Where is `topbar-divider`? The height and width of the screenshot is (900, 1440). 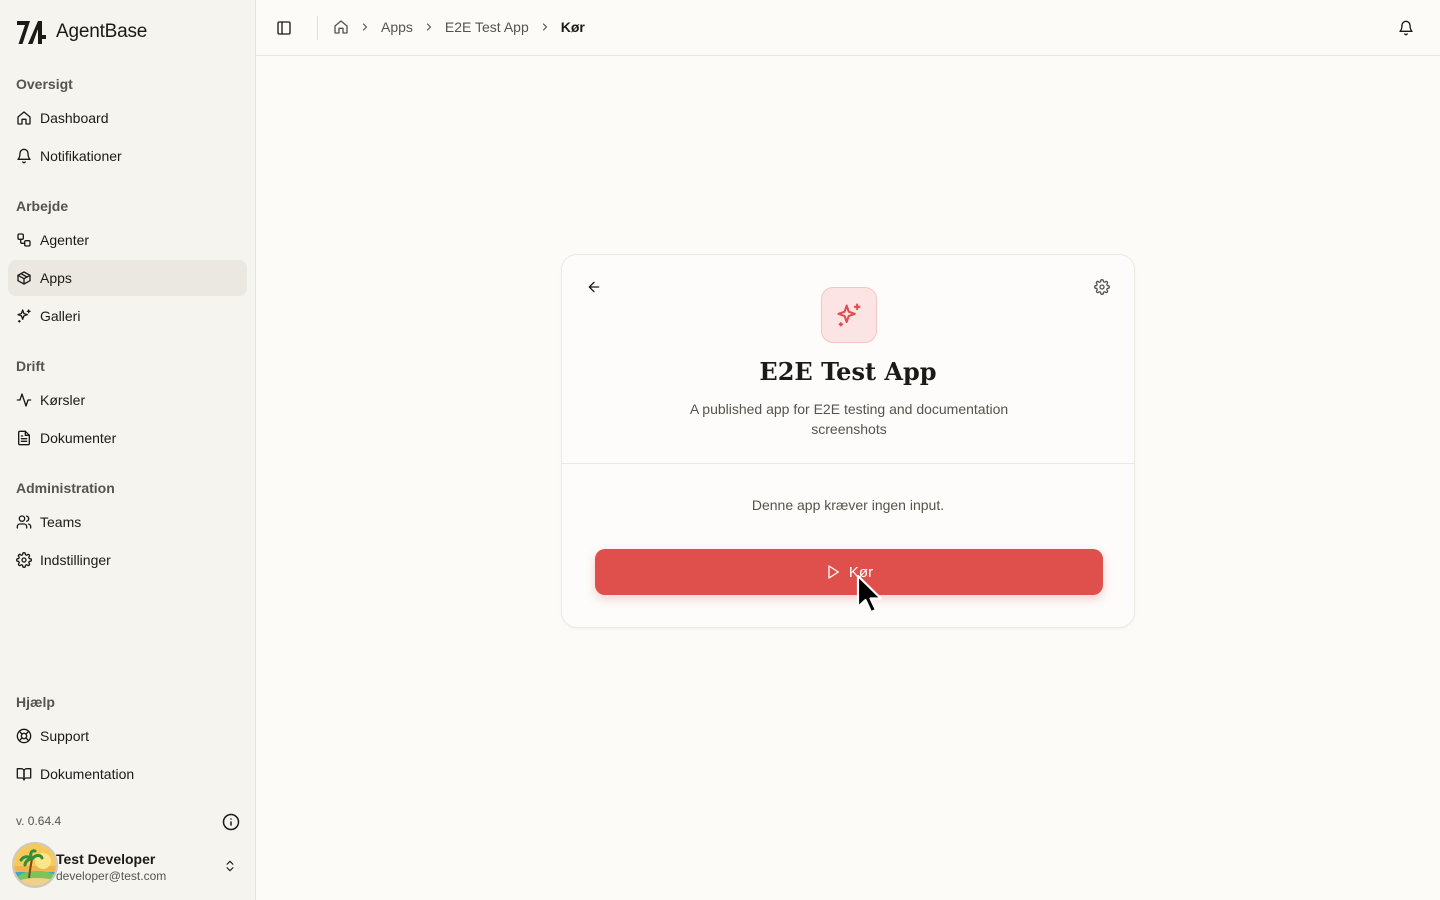 topbar-divider is located at coordinates (317, 28).